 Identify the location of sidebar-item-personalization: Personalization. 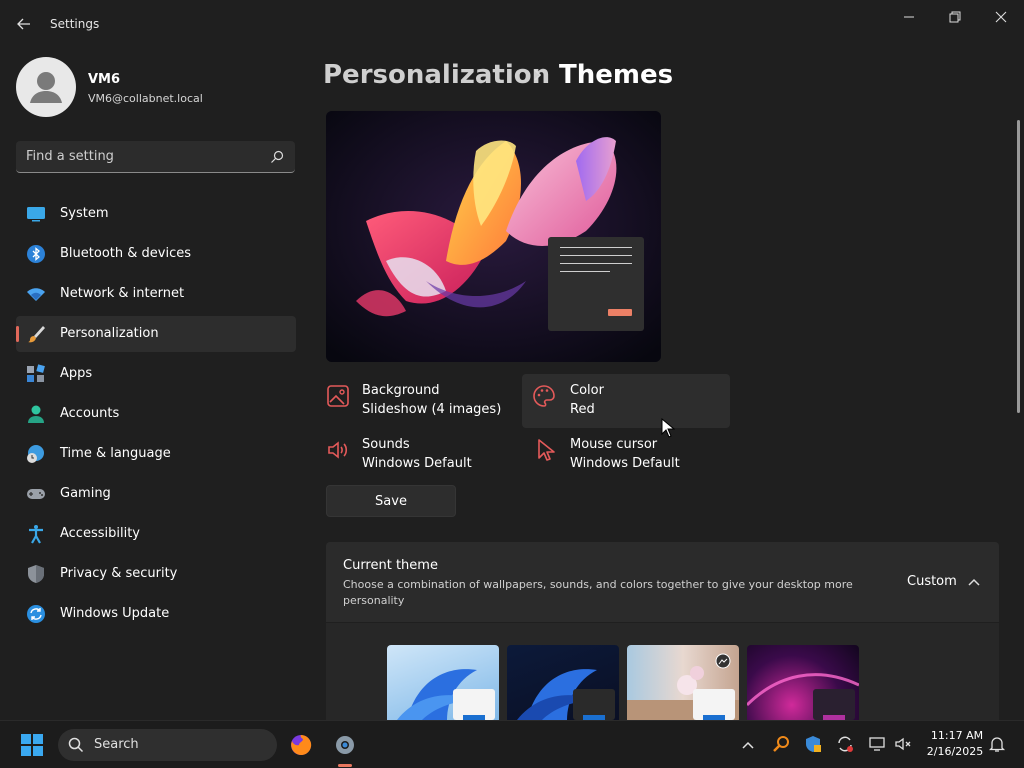
(156, 334).